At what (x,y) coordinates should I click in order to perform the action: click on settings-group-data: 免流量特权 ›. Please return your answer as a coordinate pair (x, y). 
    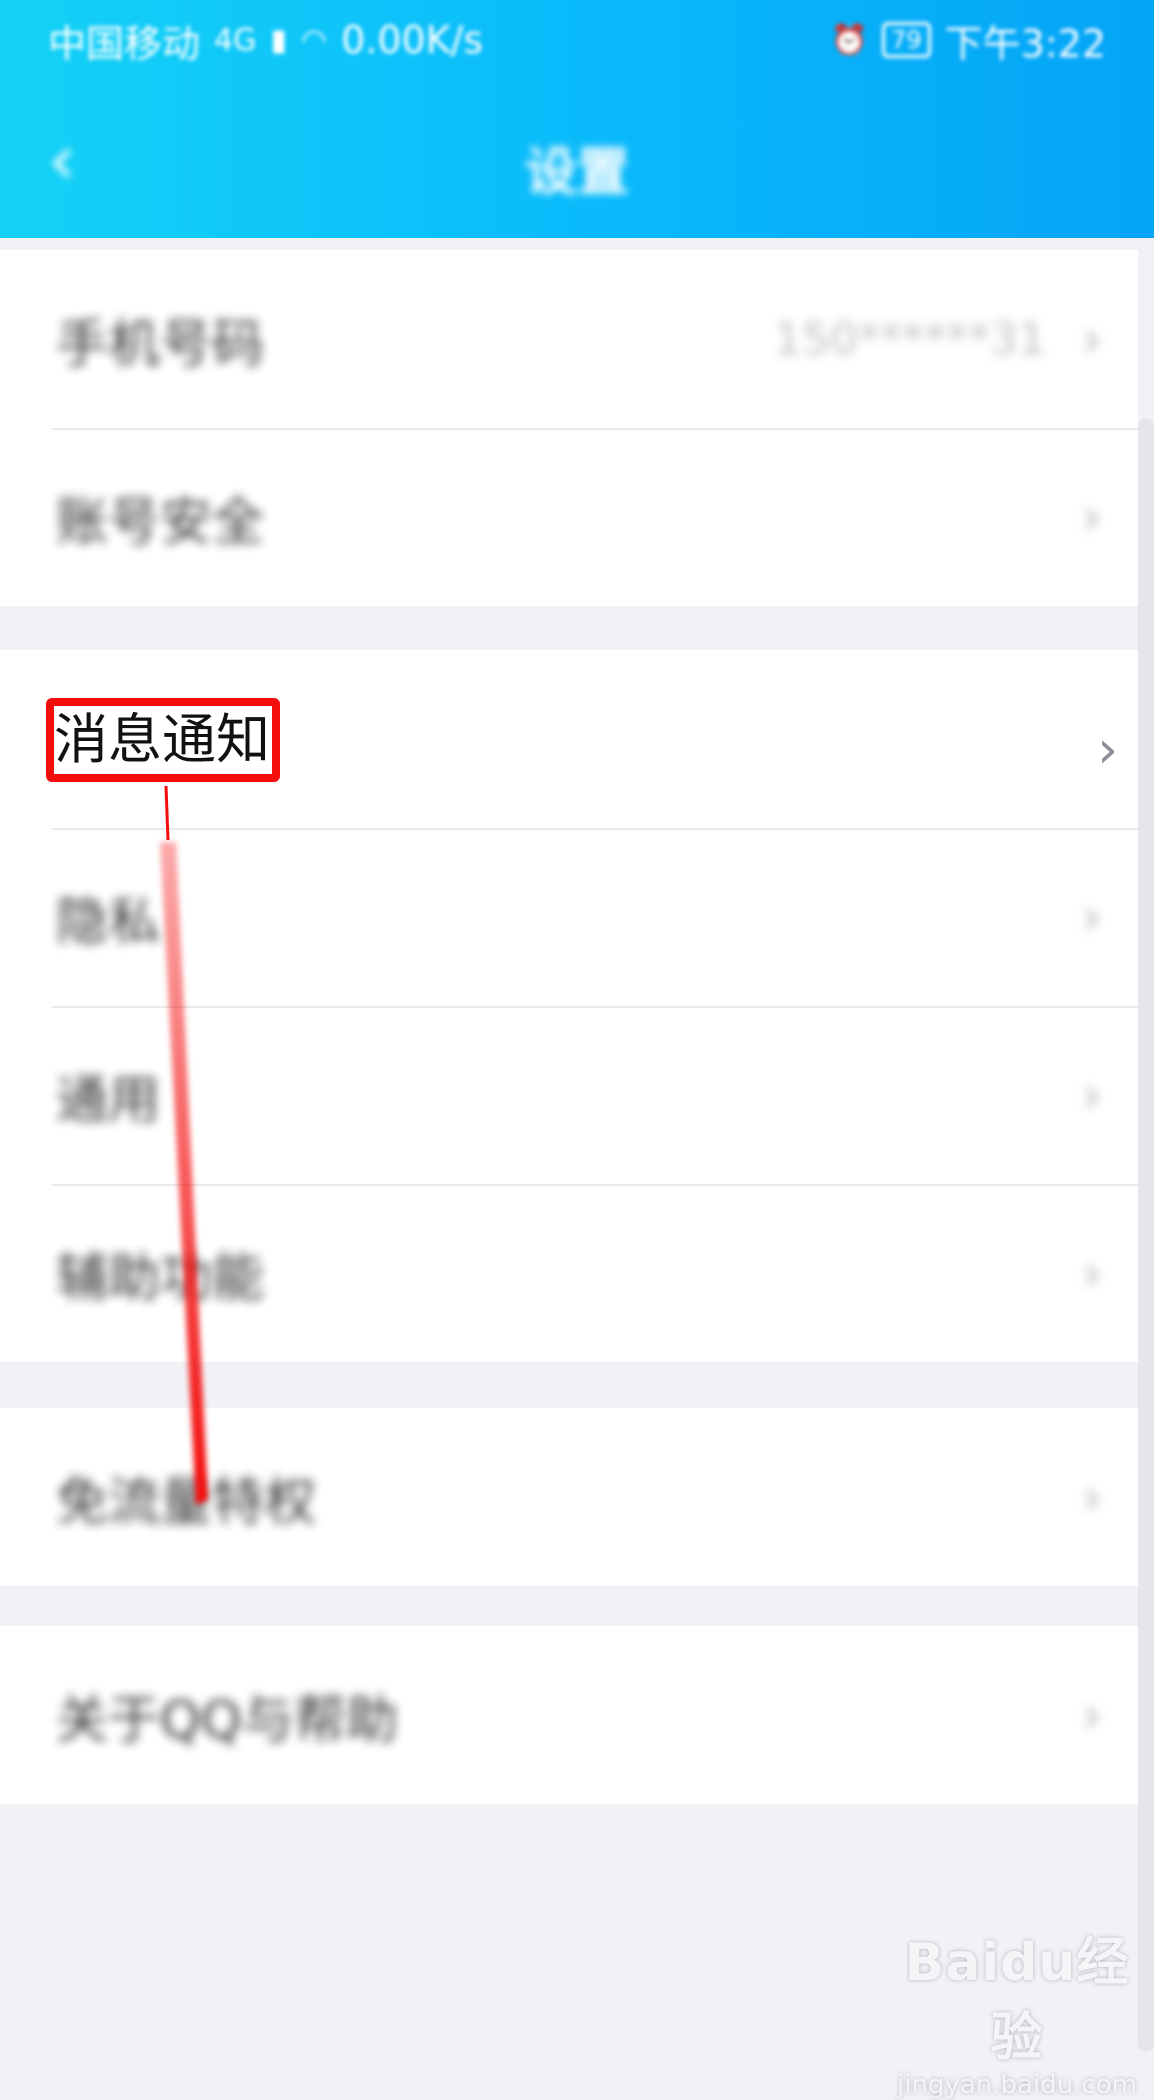
    Looking at the image, I should click on (569, 1497).